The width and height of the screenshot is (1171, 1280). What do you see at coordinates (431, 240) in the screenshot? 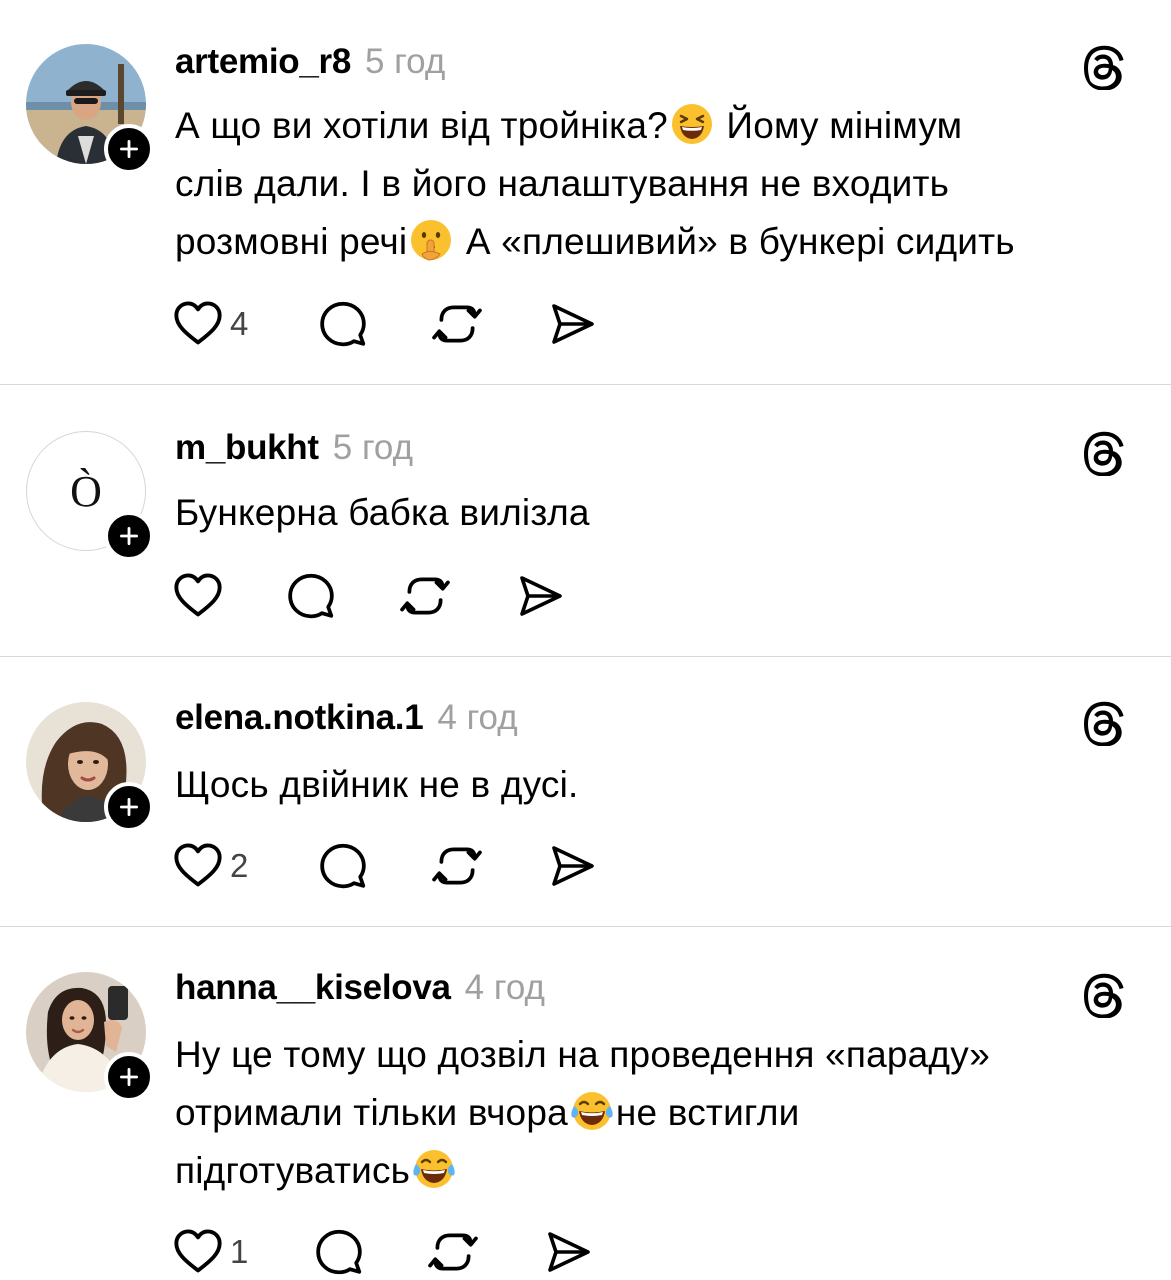
I see `shushing-face-emoji` at bounding box center [431, 240].